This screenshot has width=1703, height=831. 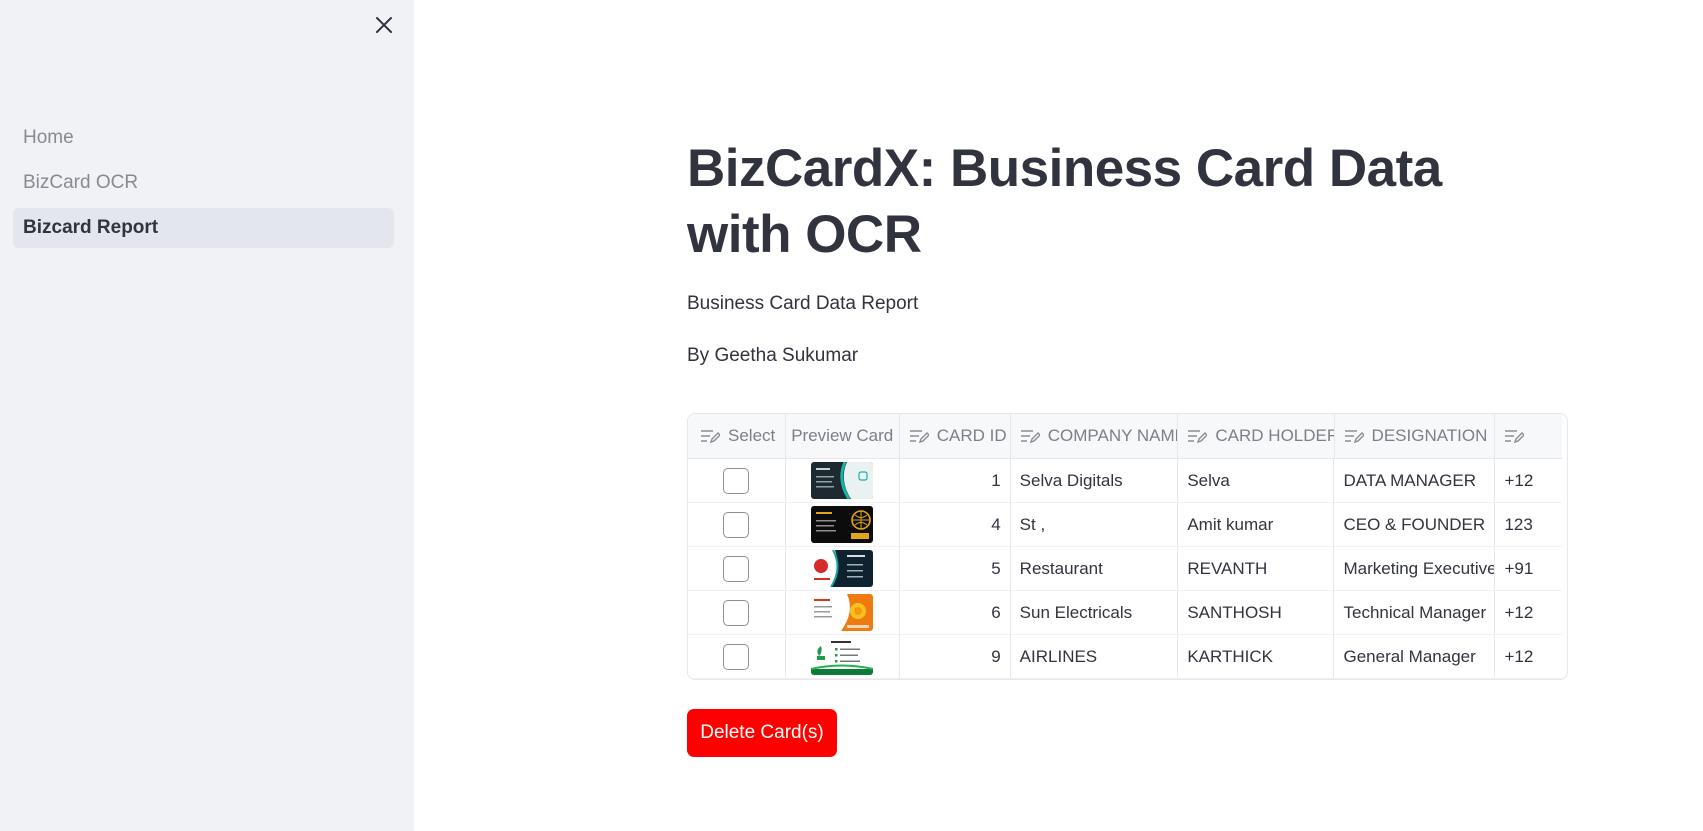 I want to click on company-name-cell: Sun Electricals, so click(x=1095, y=612).